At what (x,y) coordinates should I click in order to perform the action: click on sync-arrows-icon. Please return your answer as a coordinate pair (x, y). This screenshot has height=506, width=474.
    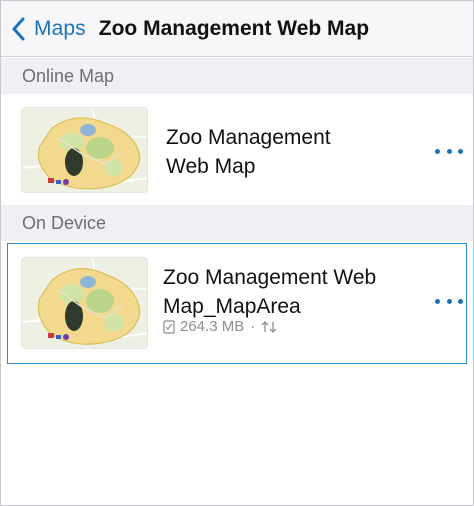
    Looking at the image, I should click on (269, 326).